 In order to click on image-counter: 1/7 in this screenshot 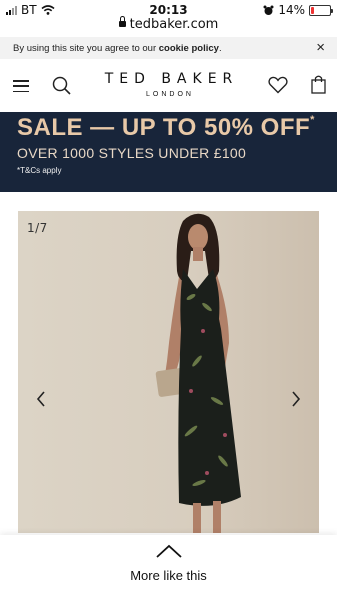, I will do `click(37, 228)`.